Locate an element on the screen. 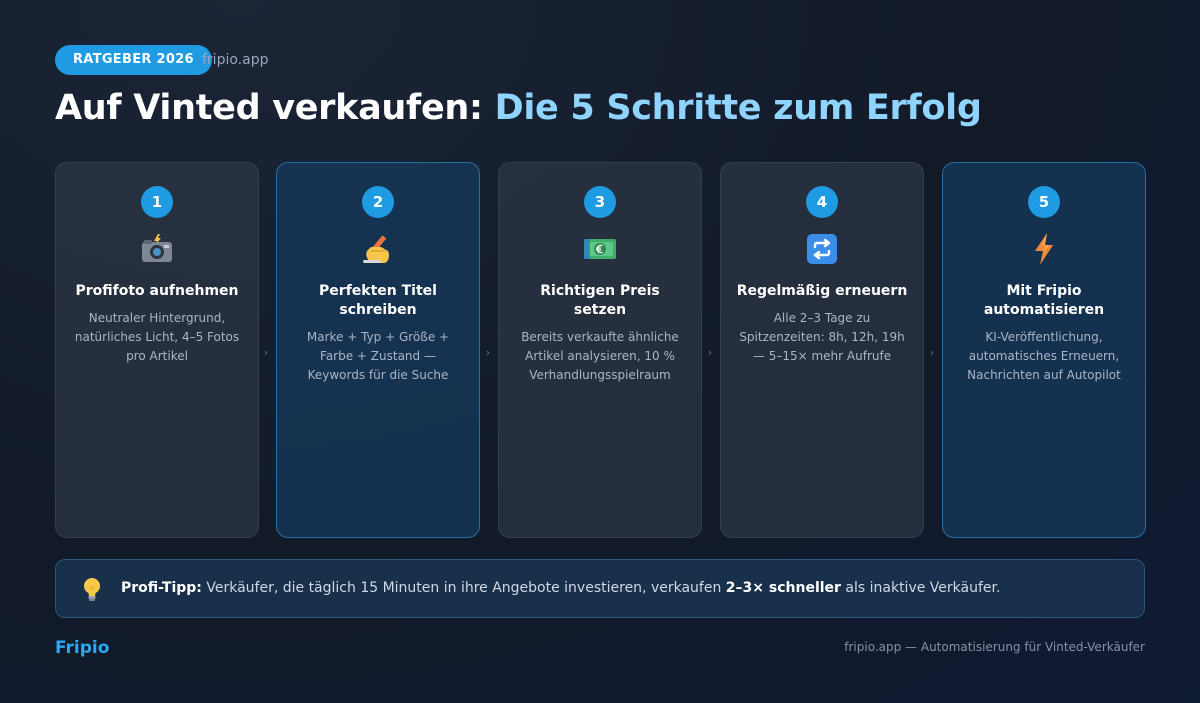 The width and height of the screenshot is (1200, 703). step-number: 4 is located at coordinates (822, 202).